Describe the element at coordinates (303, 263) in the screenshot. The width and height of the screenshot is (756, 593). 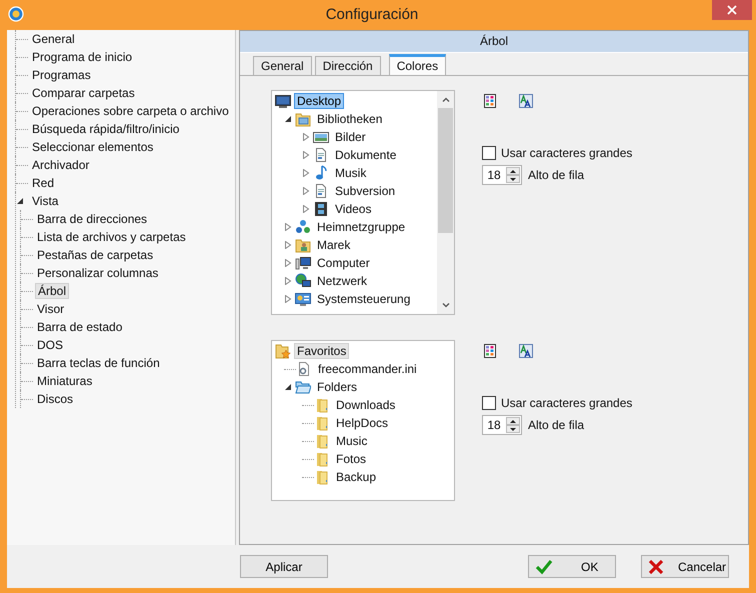
I see `computer-icon` at that location.